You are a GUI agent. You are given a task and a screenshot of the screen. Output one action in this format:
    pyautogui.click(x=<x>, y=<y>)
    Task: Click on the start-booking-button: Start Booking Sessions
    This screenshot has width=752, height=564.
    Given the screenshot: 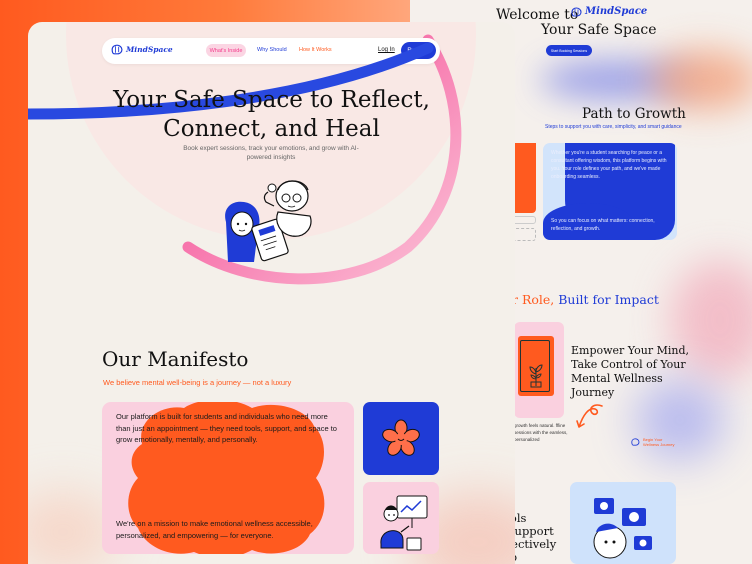 What is the action you would take?
    pyautogui.click(x=569, y=50)
    